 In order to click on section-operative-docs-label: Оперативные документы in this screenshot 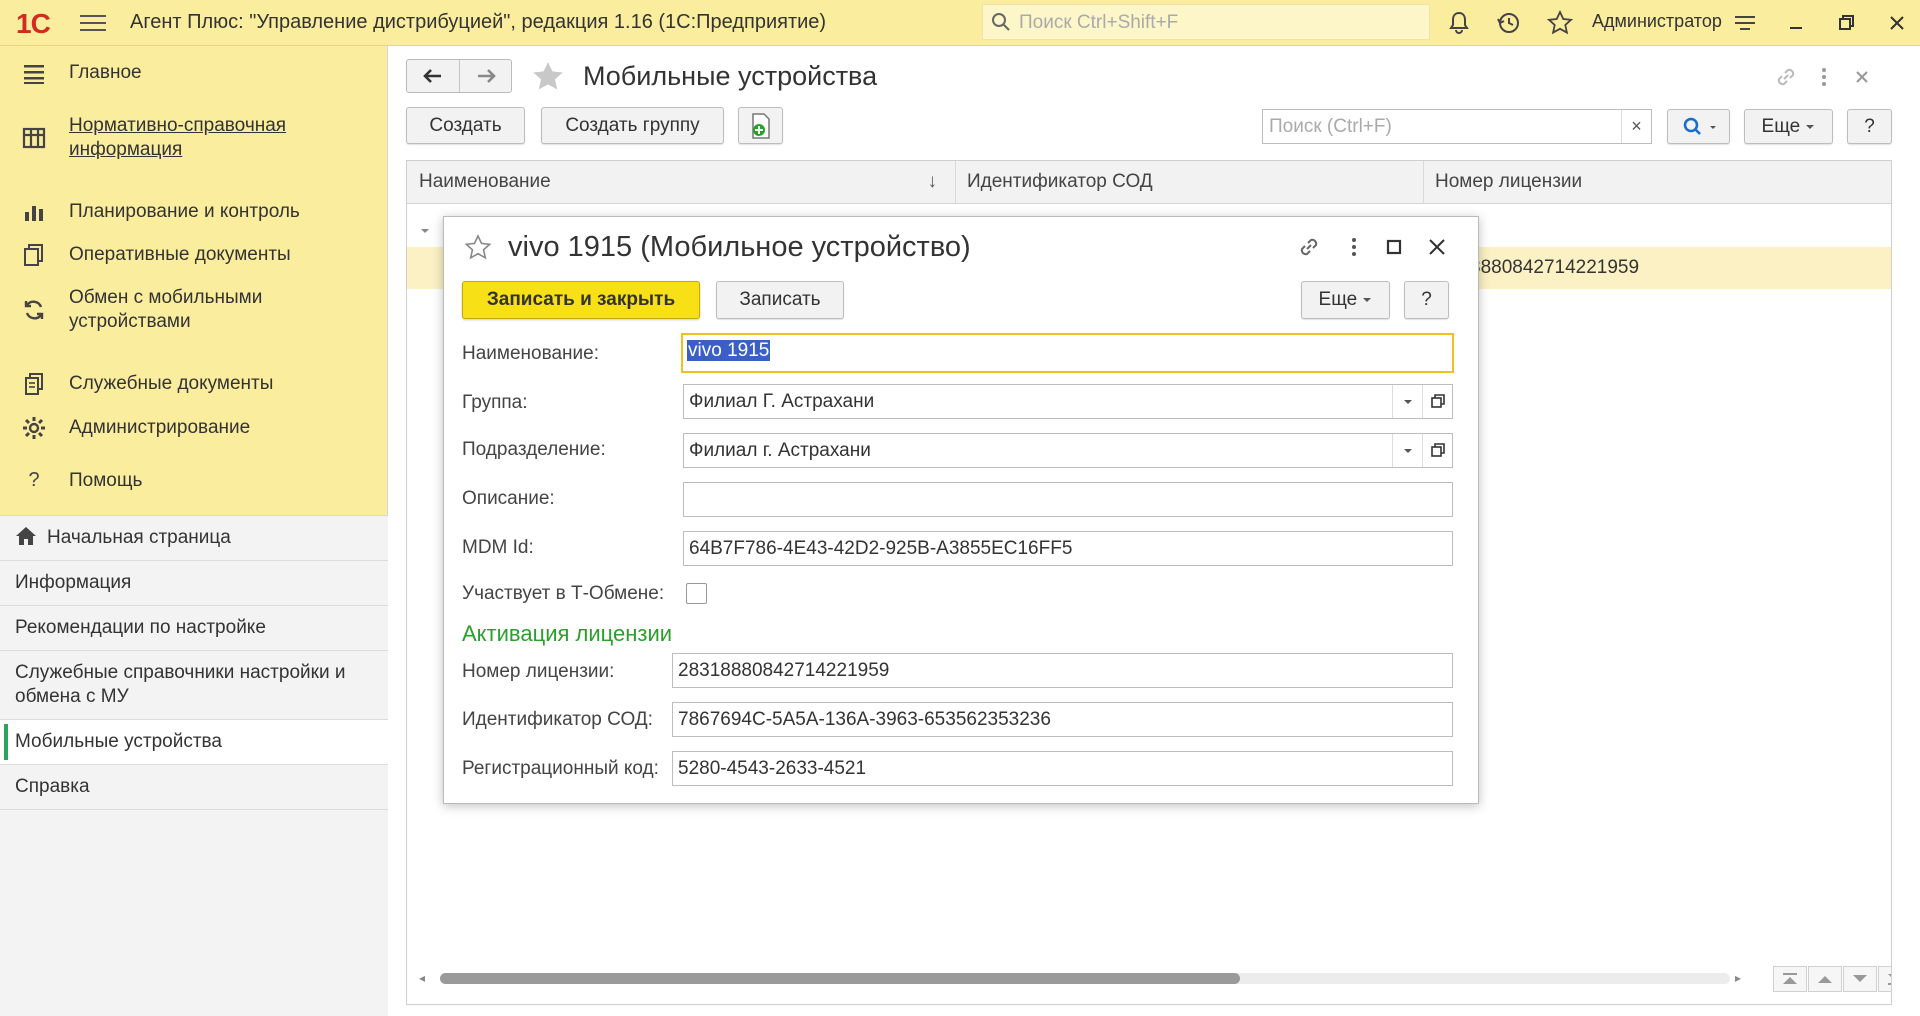, I will do `click(180, 254)`.